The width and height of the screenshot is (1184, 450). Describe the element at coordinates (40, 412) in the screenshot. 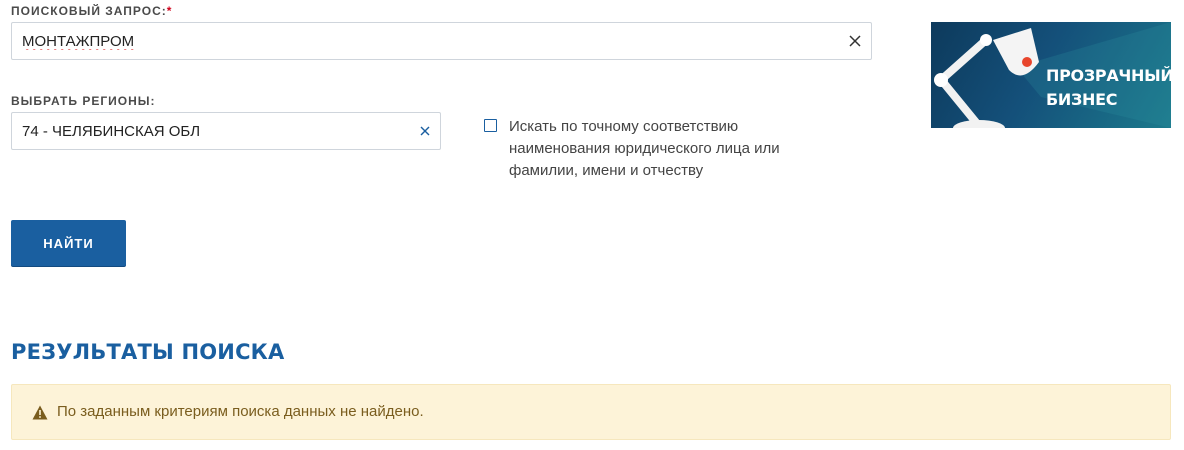

I see `warning-icon` at that location.